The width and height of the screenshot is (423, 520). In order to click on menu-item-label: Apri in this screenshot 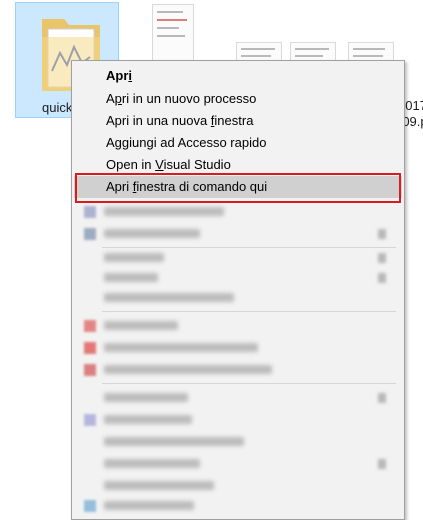, I will do `click(119, 75)`.